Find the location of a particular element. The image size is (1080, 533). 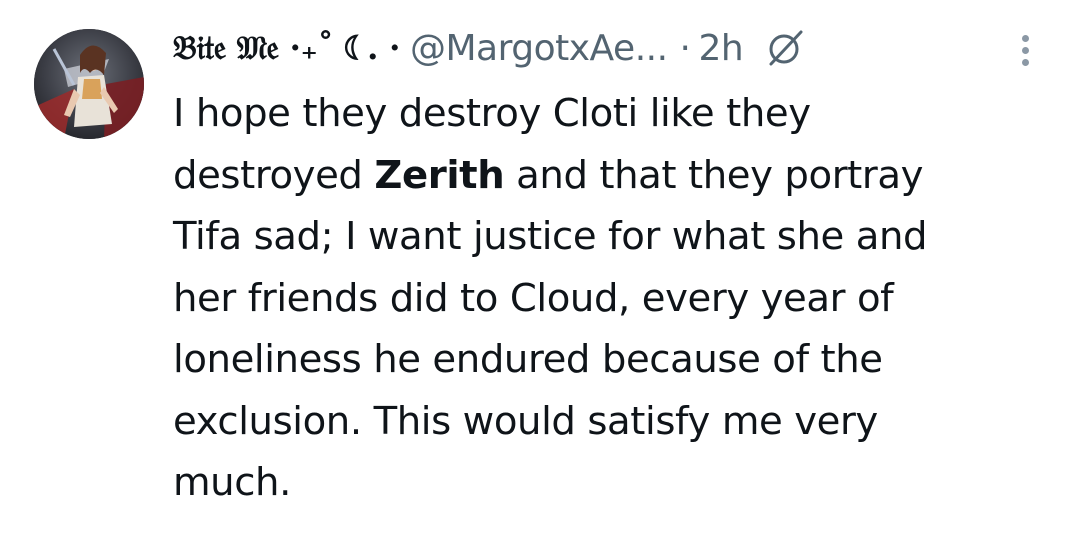

tweet-text-line: much. is located at coordinates (232, 482).